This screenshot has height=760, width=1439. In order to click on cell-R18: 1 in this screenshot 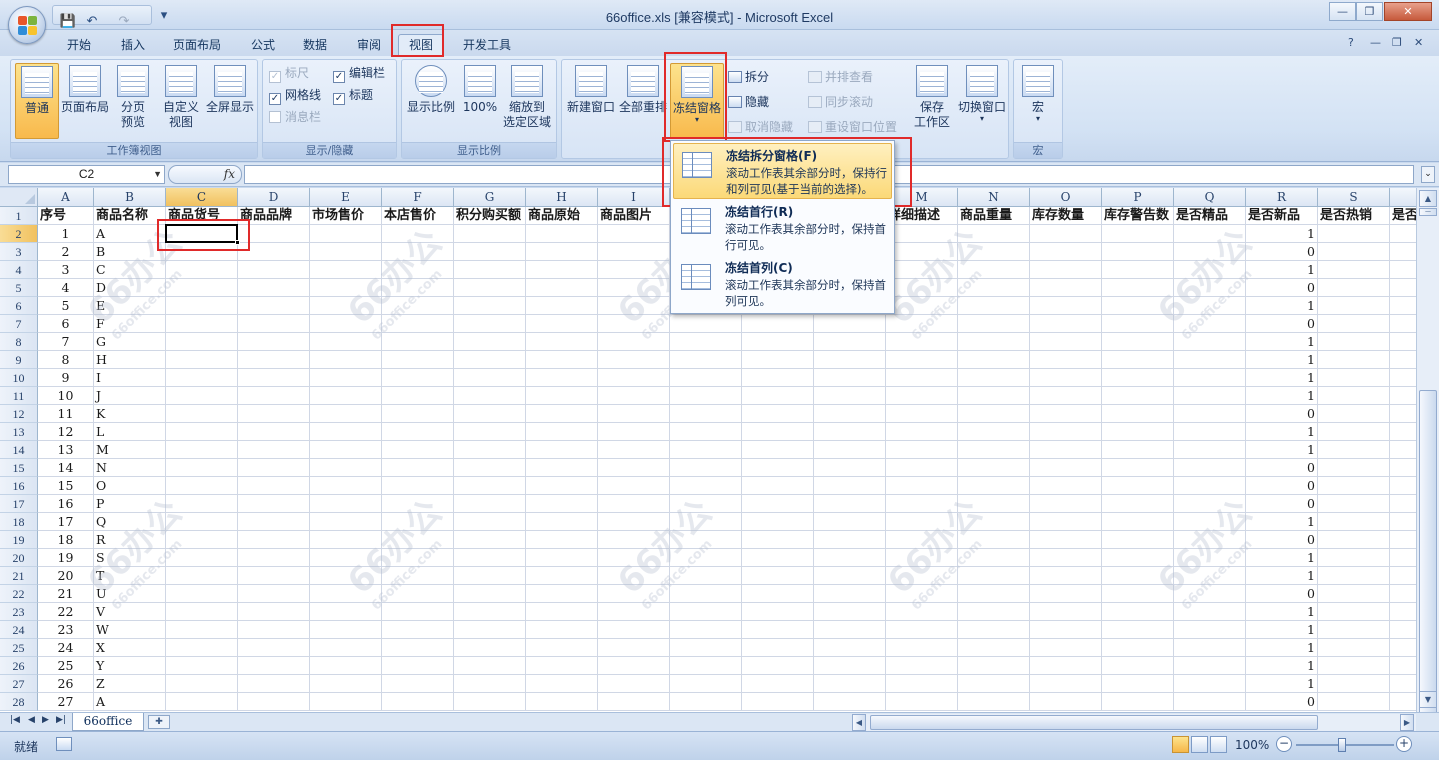, I will do `click(1282, 522)`.